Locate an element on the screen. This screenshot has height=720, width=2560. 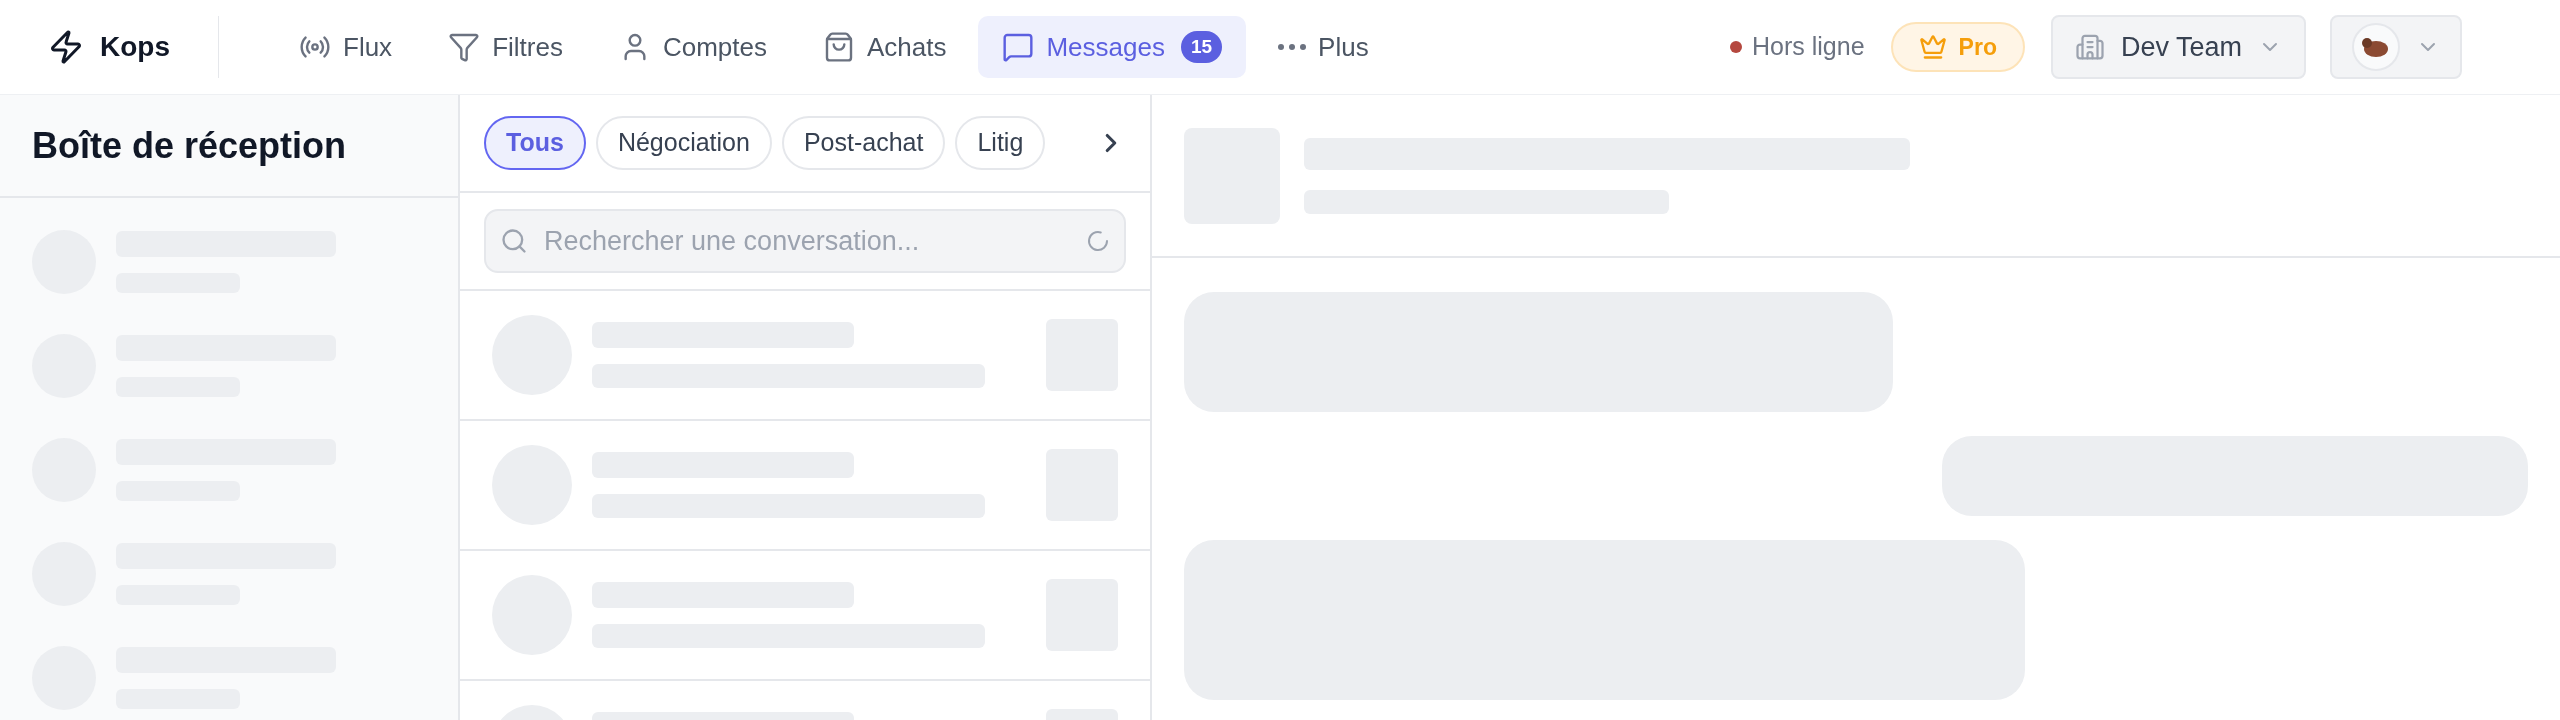
account-menu-button is located at coordinates (2396, 47).